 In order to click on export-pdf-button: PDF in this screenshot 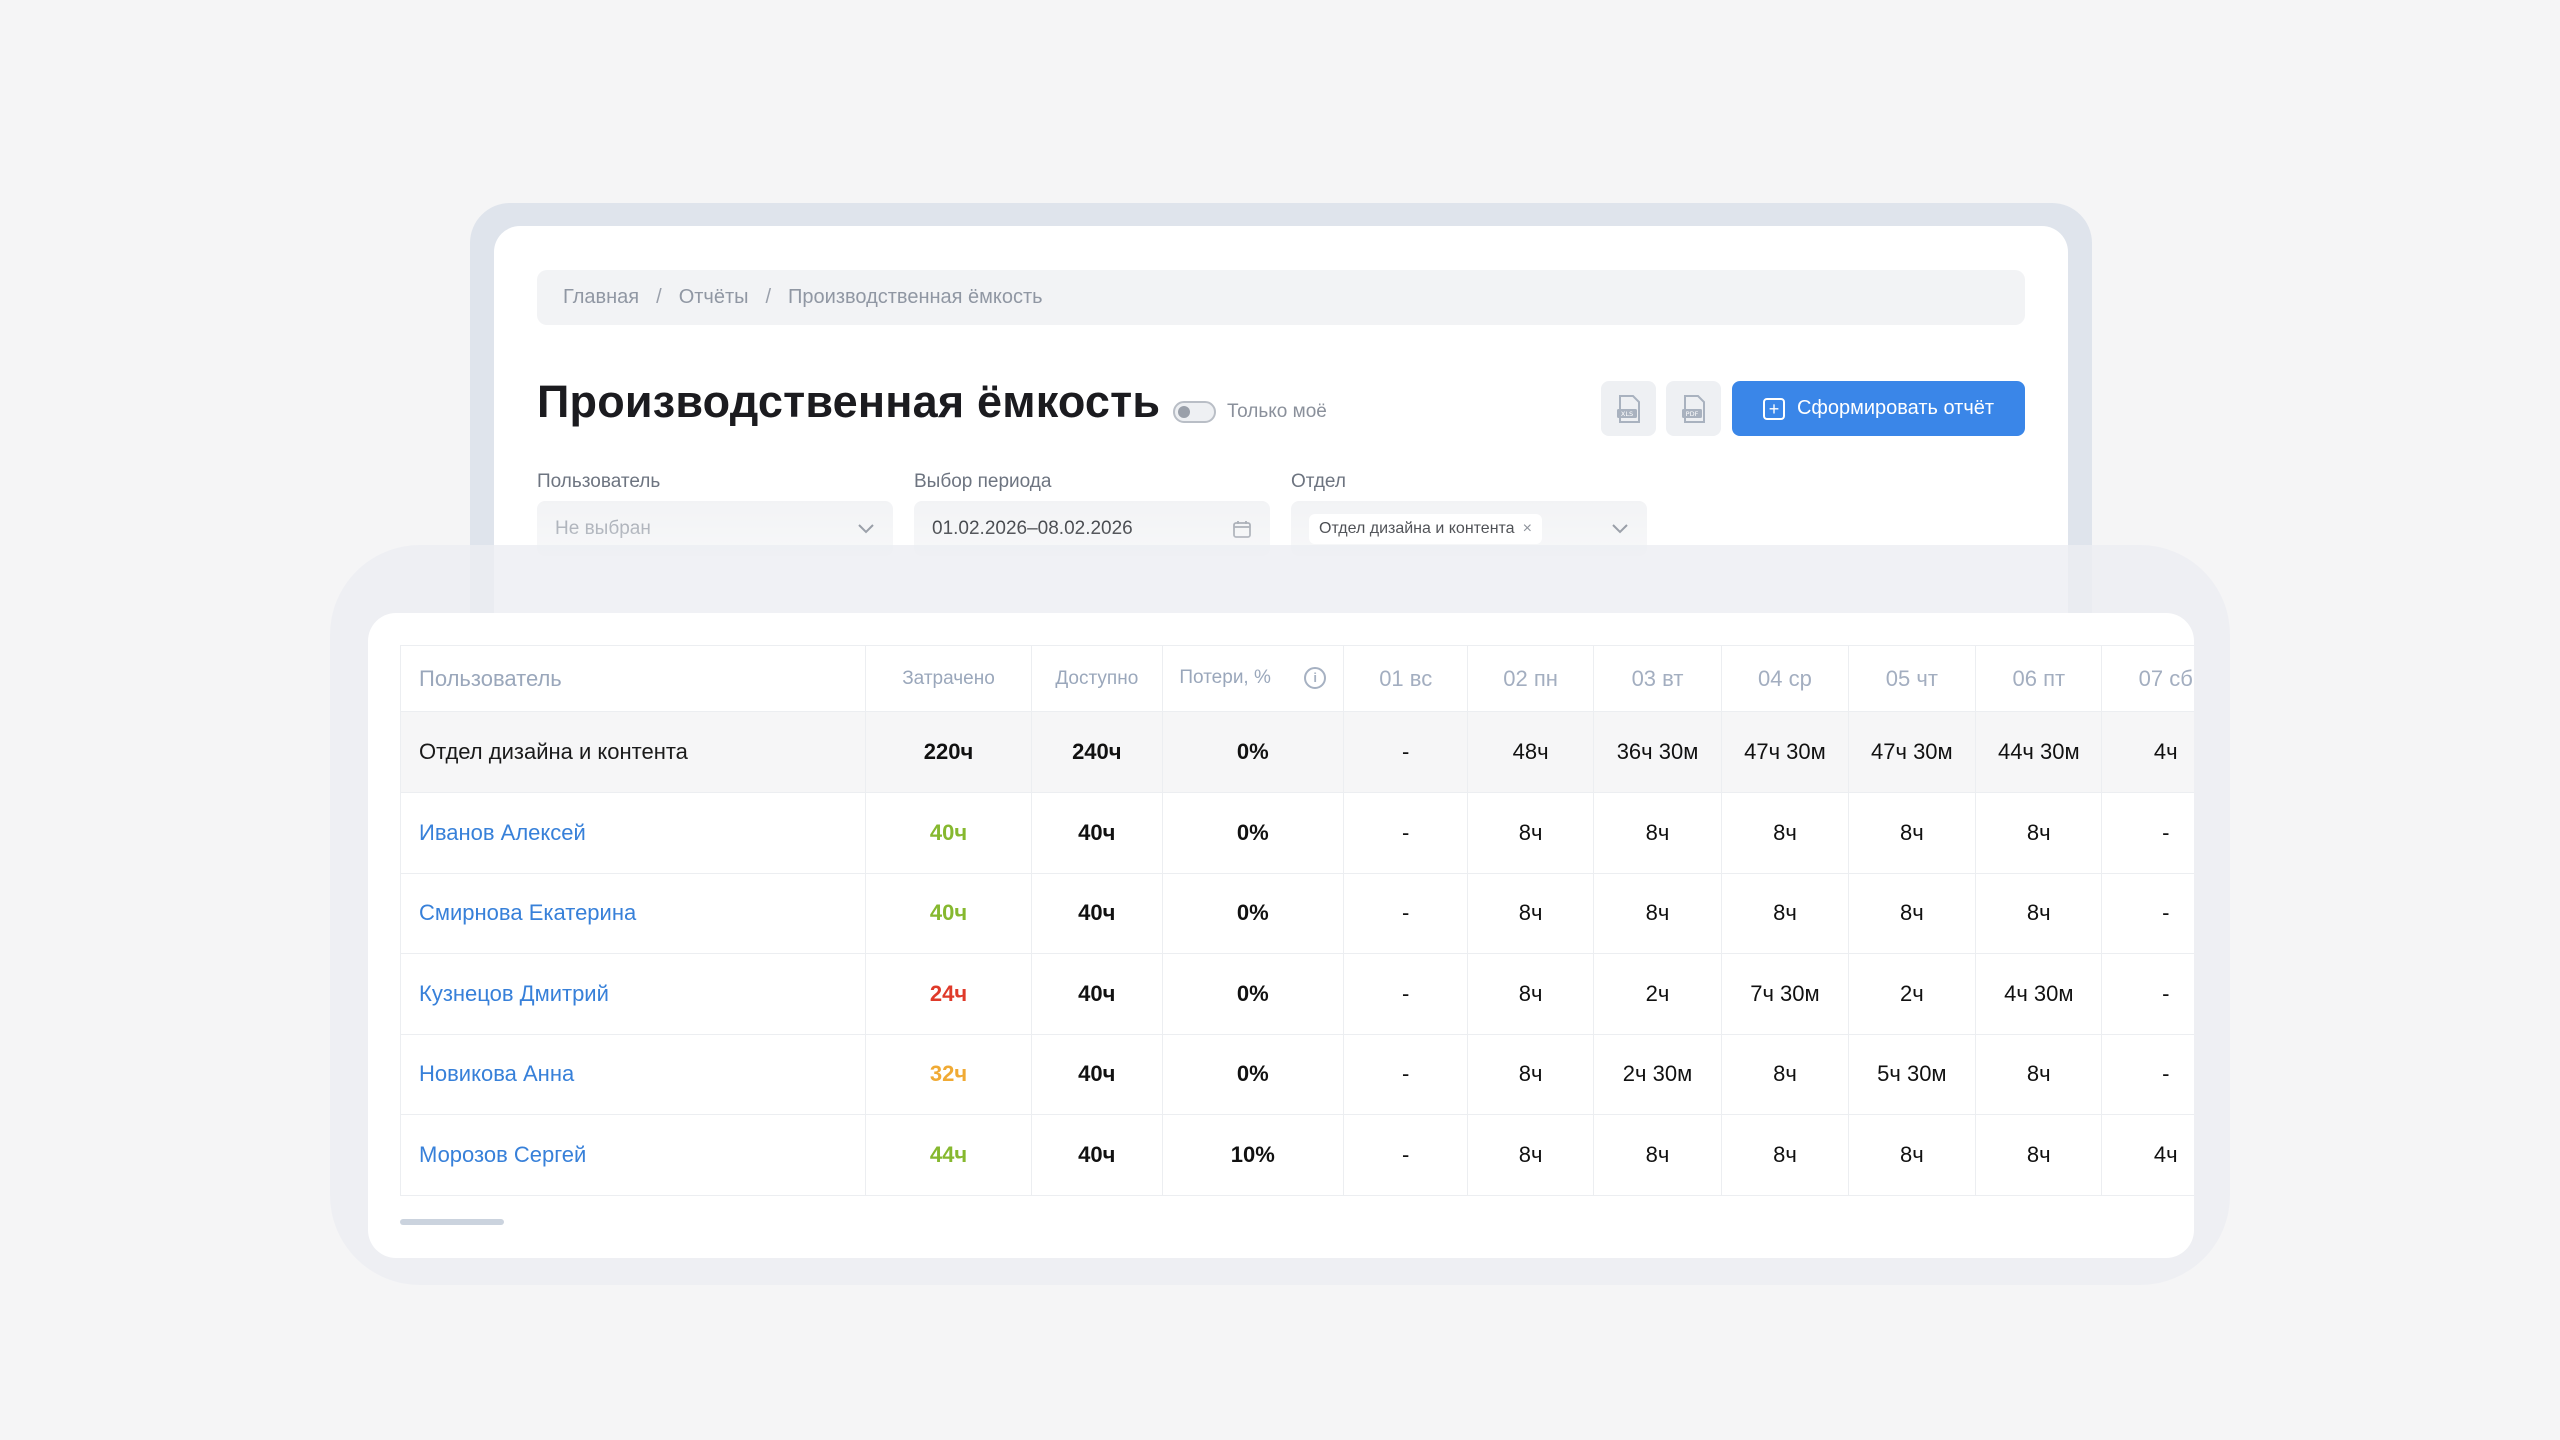, I will do `click(1693, 408)`.